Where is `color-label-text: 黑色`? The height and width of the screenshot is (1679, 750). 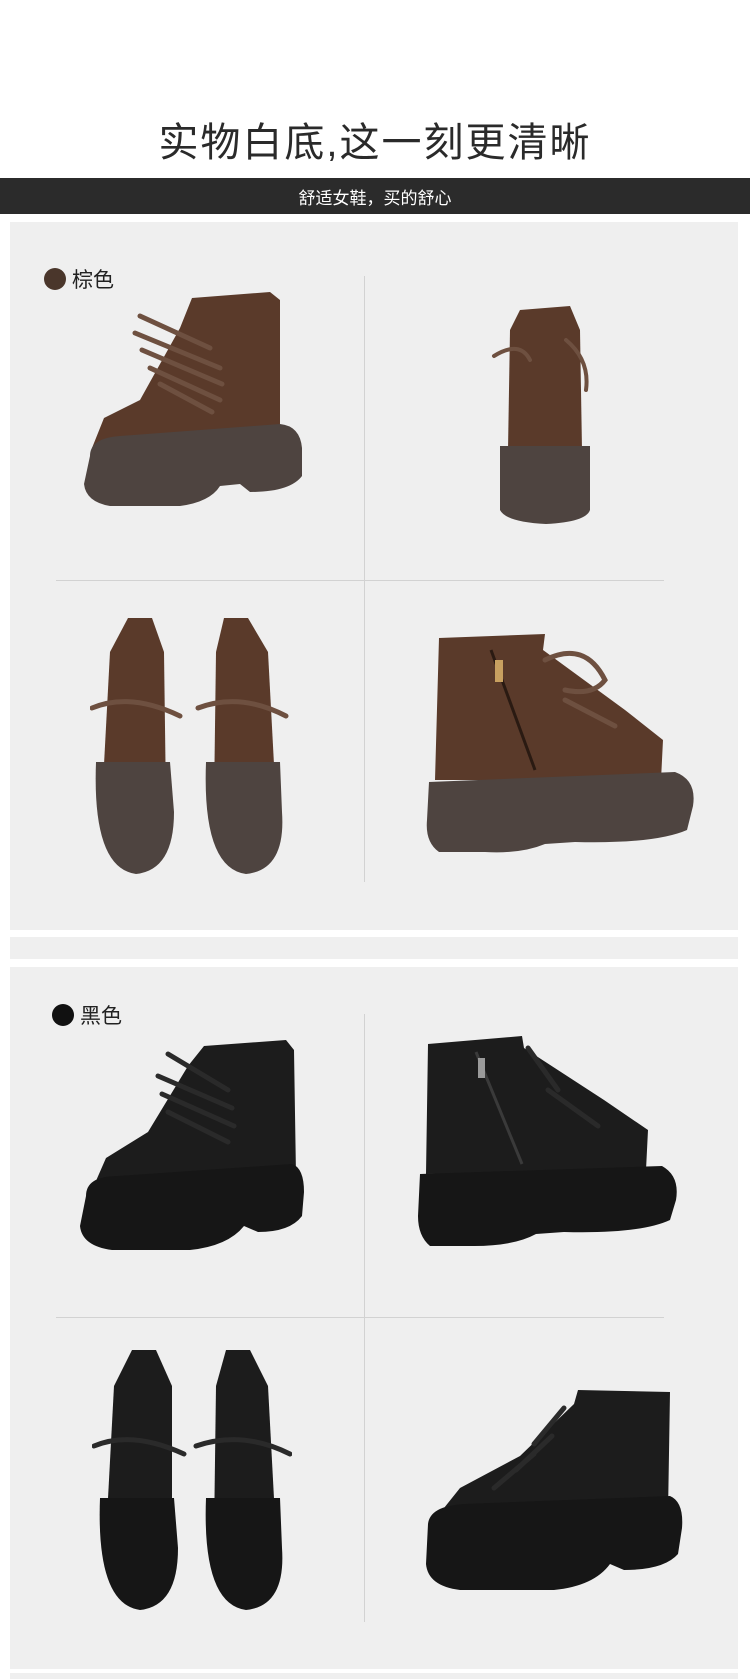
color-label-text: 黑色 is located at coordinates (101, 1016).